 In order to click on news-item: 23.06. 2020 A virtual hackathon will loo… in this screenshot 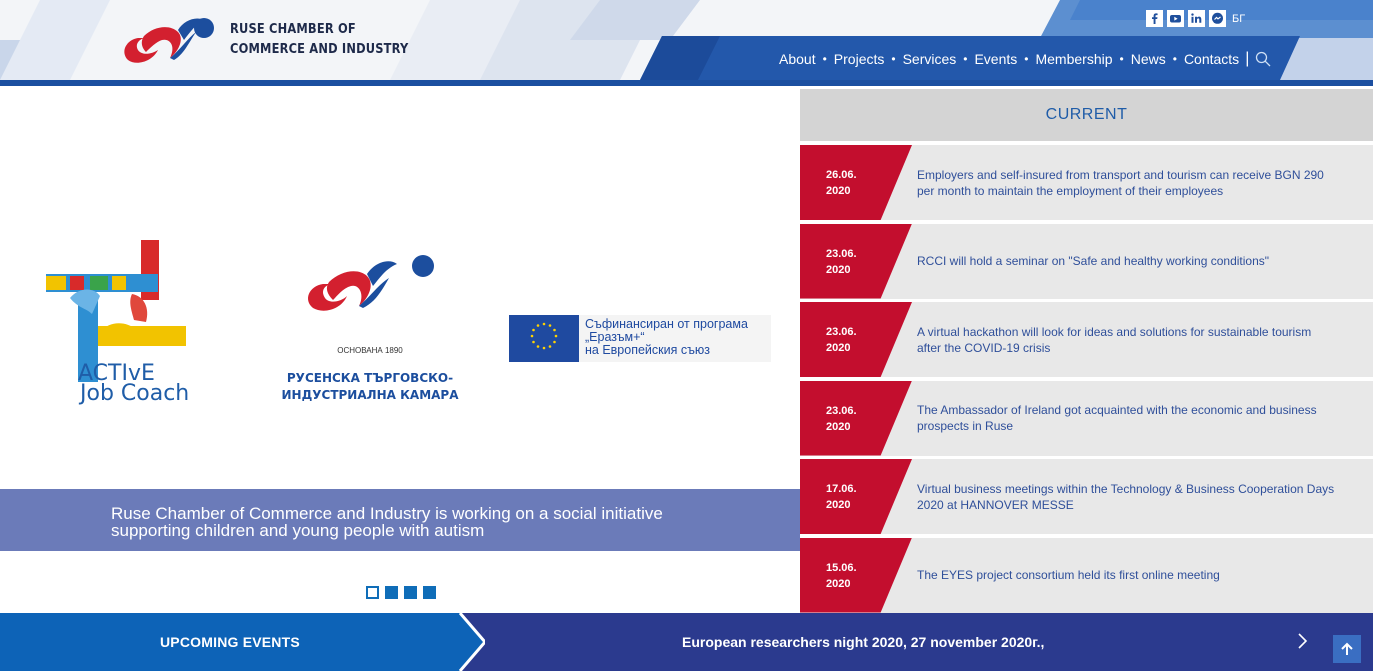, I will do `click(1086, 339)`.